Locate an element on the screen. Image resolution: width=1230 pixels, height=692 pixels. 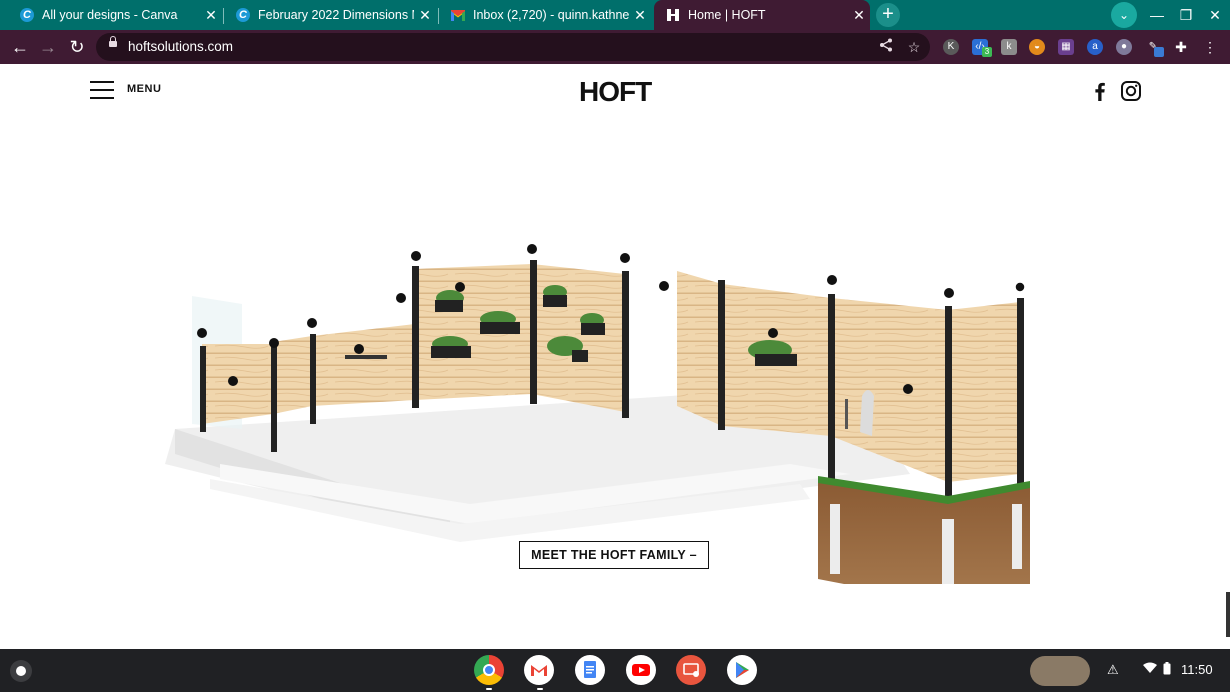
extensions-puzzle-icon: ✚ is located at coordinates (1181, 47).